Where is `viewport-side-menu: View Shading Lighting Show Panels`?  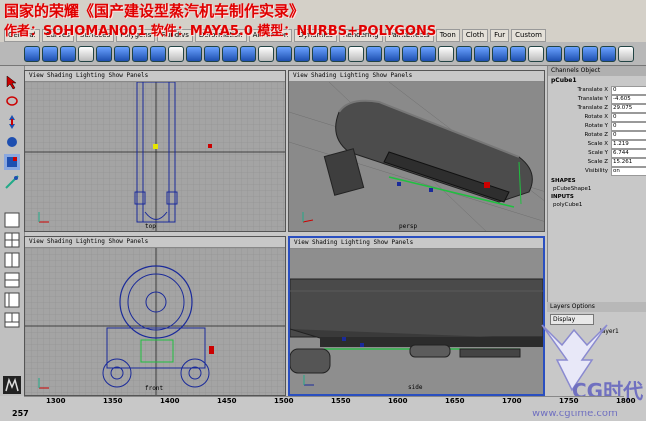 viewport-side-menu: View Shading Lighting Show Panels is located at coordinates (416, 243).